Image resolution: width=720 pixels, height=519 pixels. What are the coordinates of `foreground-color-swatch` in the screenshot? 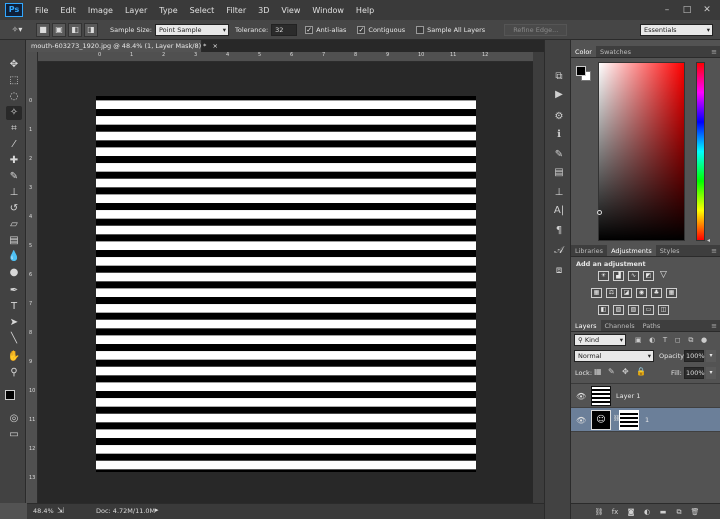 It's located at (10, 395).